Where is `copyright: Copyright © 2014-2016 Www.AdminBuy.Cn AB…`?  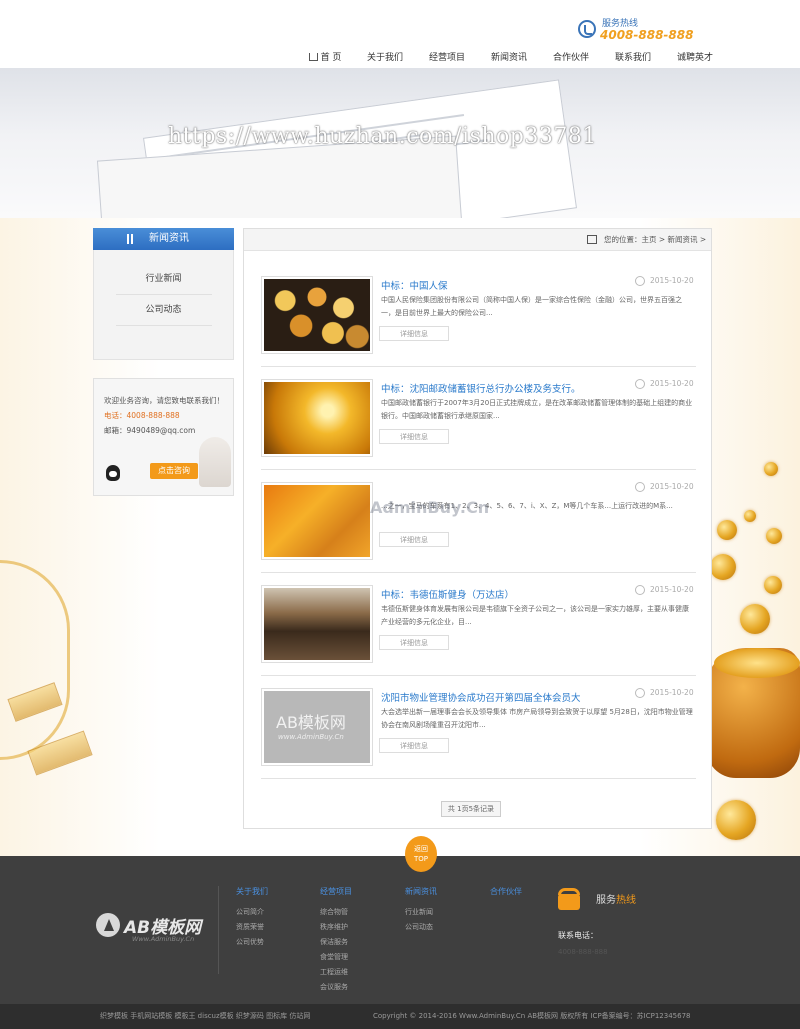
copyright: Copyright © 2014-2016 Www.AdminBuy.Cn AB… is located at coordinates (532, 1016).